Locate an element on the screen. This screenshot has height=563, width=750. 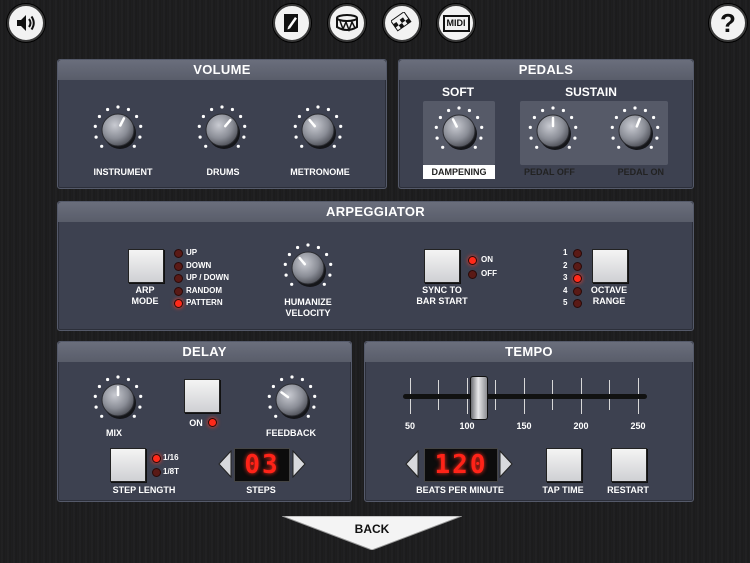
tempo-tick-label: 200 is located at coordinates (581, 426).